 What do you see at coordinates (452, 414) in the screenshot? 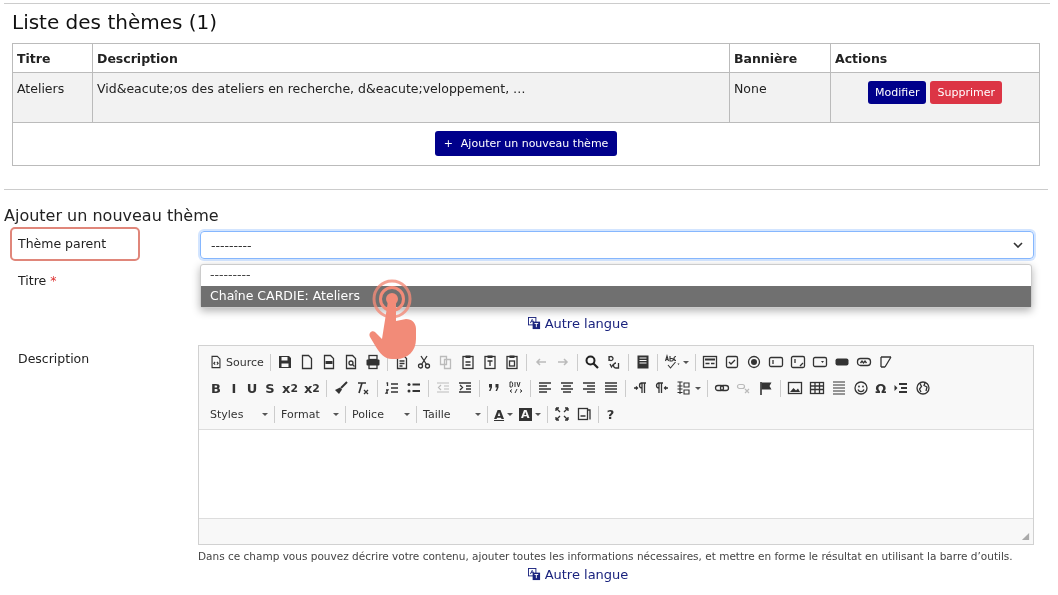
I see `toolbar-dropdown: Taille` at bounding box center [452, 414].